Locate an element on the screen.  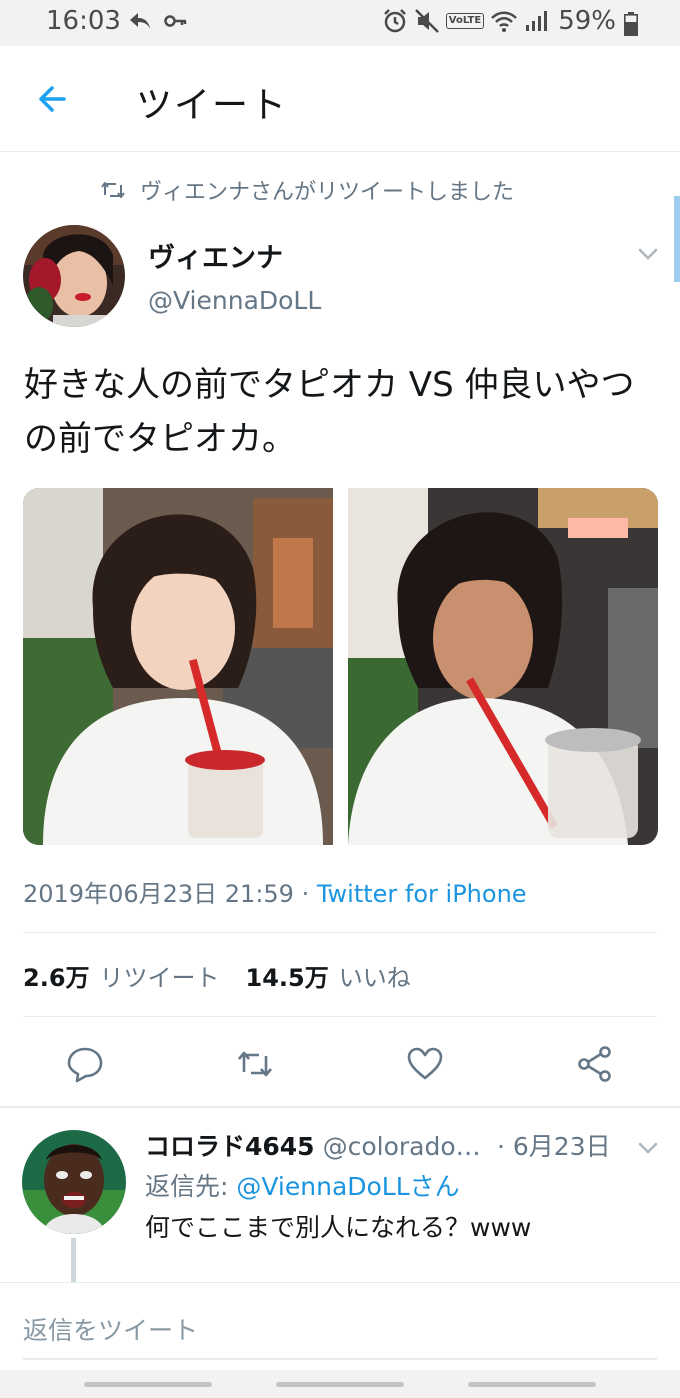
wifi-icon is located at coordinates (504, 21).